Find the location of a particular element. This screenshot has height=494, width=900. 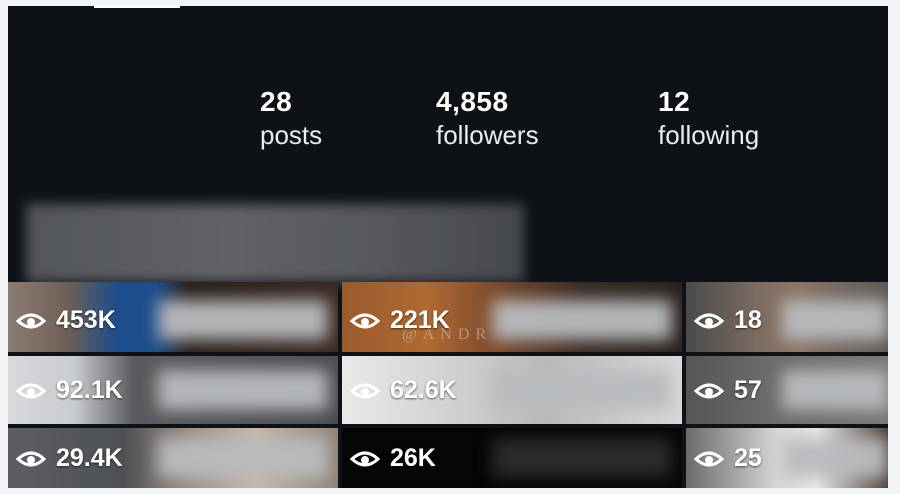

post-tile: 453K is located at coordinates (173, 317).